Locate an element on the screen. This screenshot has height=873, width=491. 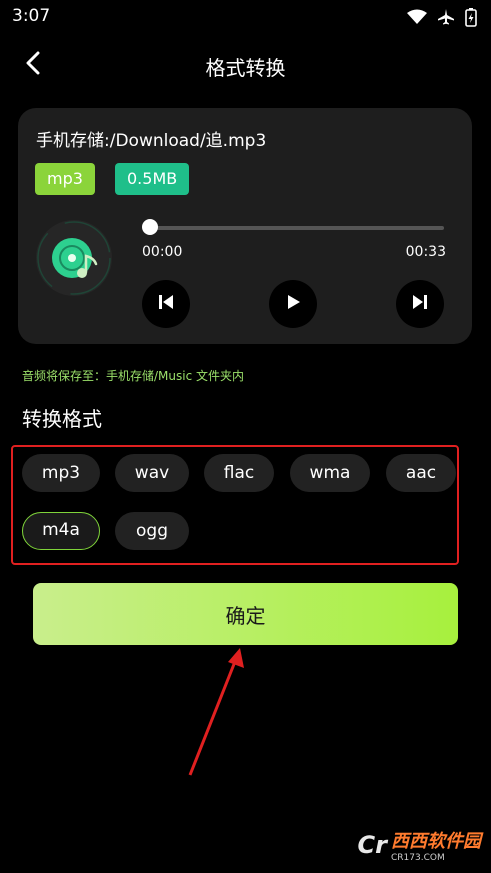
play-button is located at coordinates (293, 304).